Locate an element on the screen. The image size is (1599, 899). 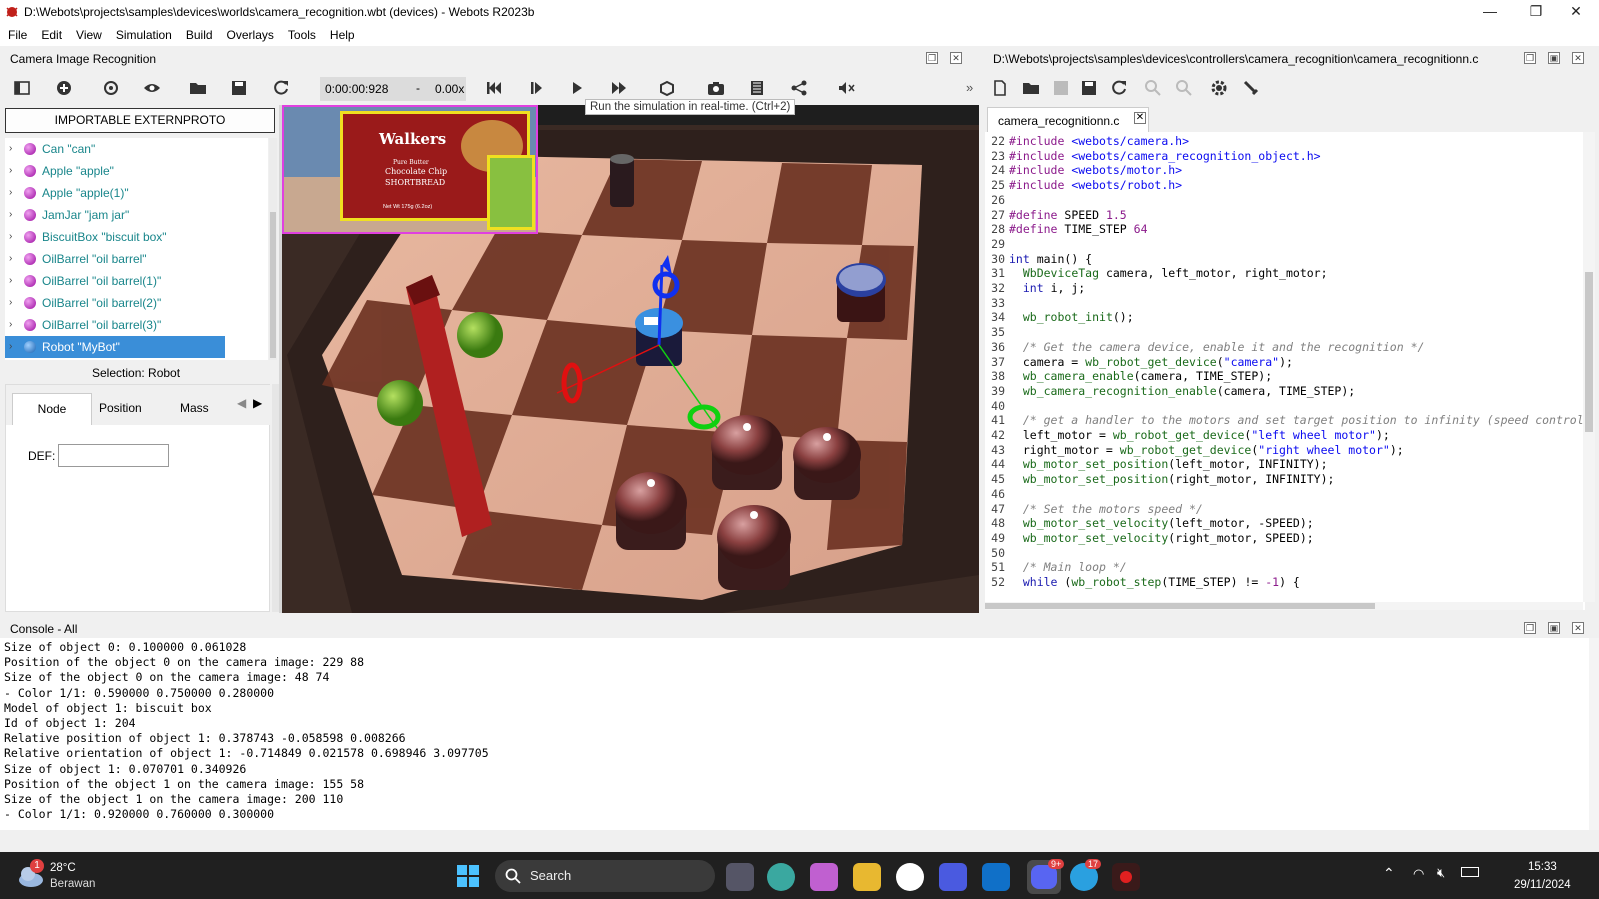
copilot-app-icon is located at coordinates (953, 877).